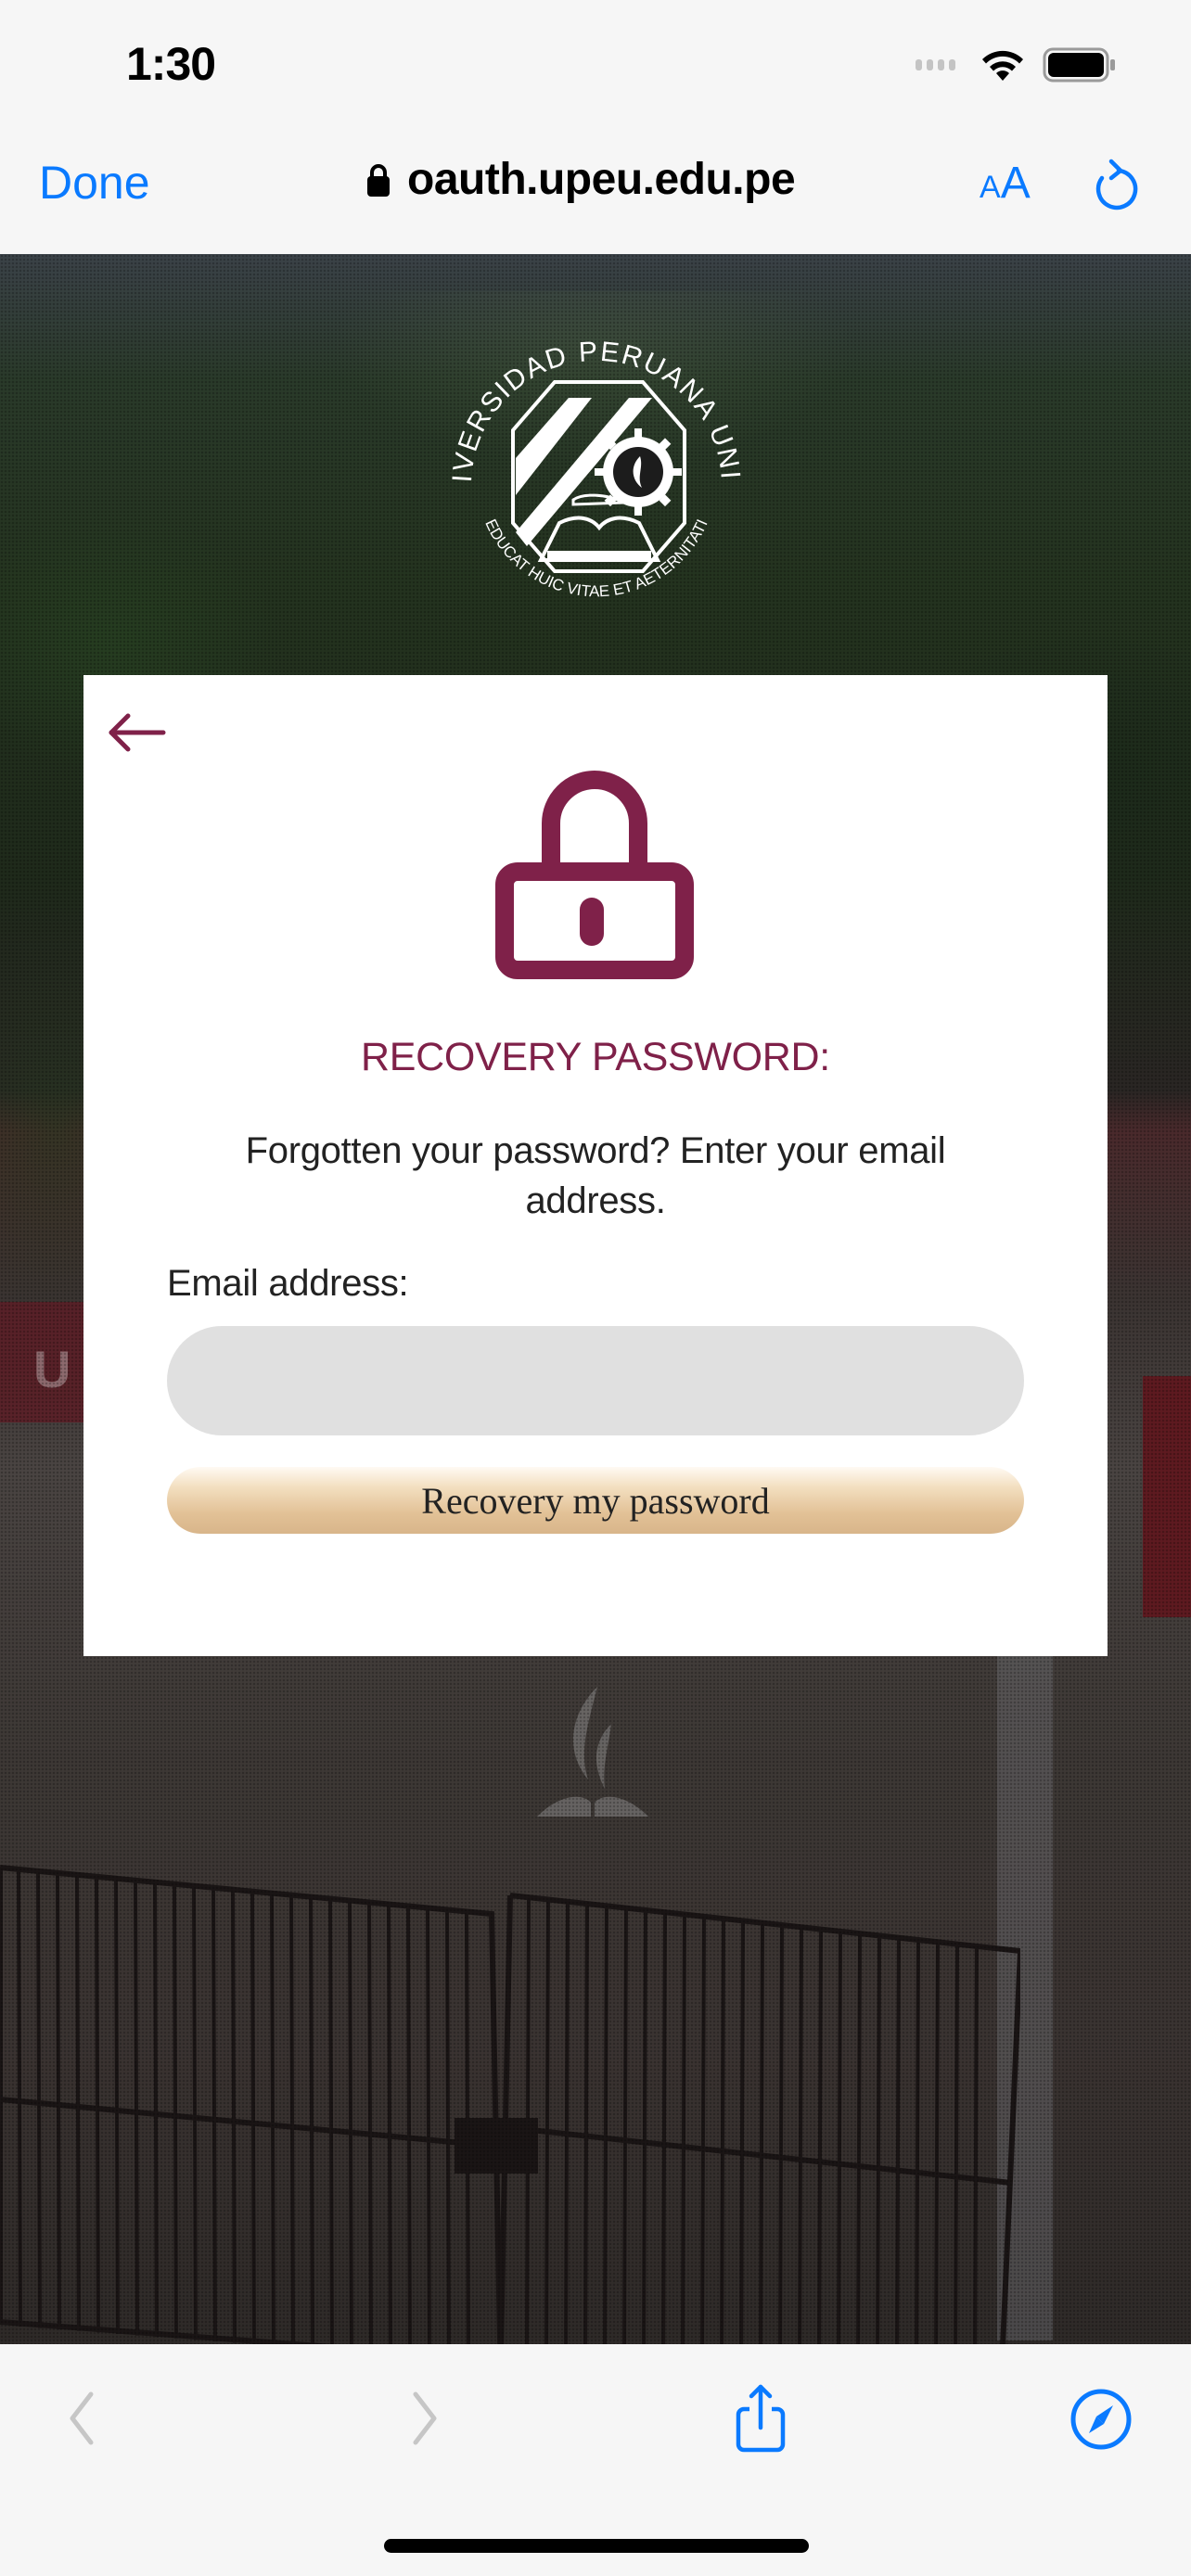 This screenshot has width=1191, height=2576. Describe the element at coordinates (760, 2419) in the screenshot. I see `share-icon` at that location.